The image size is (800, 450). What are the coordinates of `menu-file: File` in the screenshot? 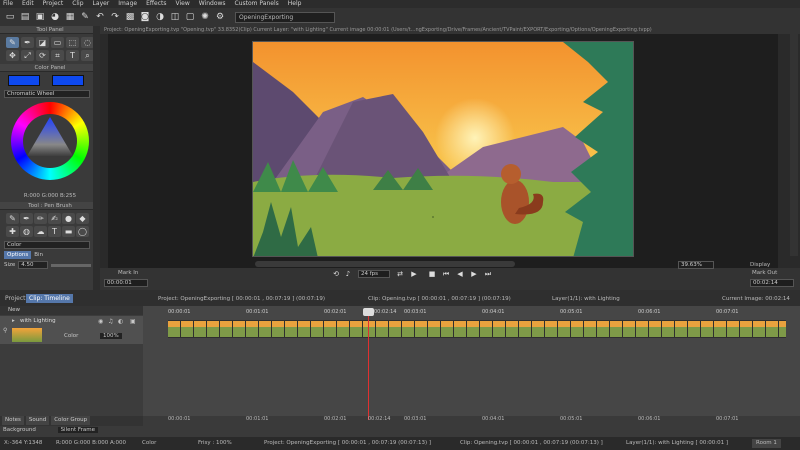 It's located at (8, 4).